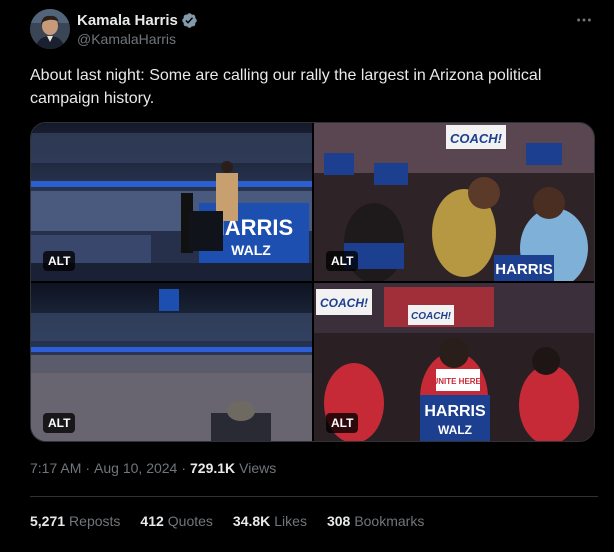 The width and height of the screenshot is (614, 552). Describe the element at coordinates (95, 521) in the screenshot. I see `reposts-label: Reposts` at that location.